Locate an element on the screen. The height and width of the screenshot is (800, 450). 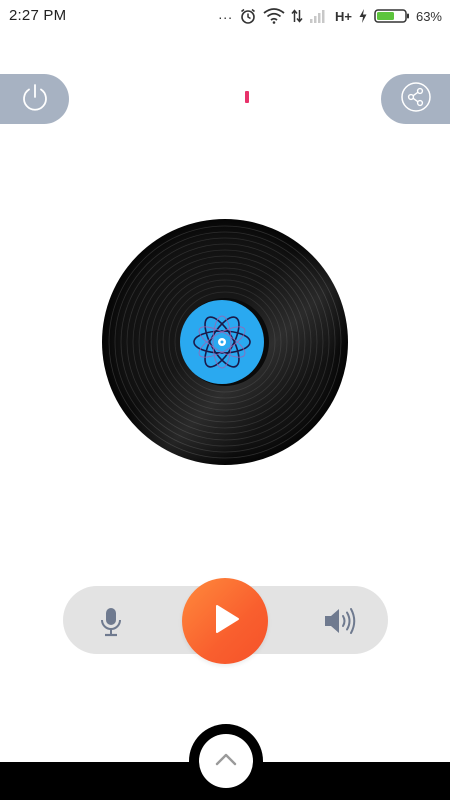
play-button is located at coordinates (225, 621).